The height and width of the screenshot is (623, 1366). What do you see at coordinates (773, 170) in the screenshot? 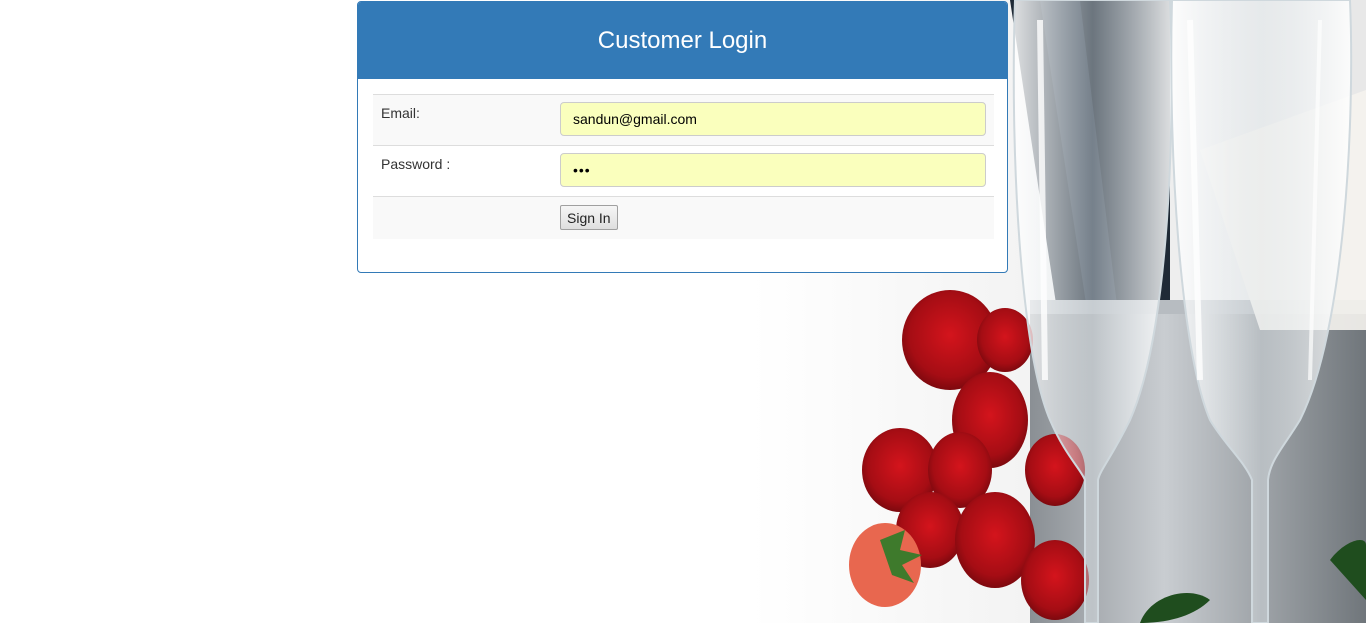
I see `password-field` at bounding box center [773, 170].